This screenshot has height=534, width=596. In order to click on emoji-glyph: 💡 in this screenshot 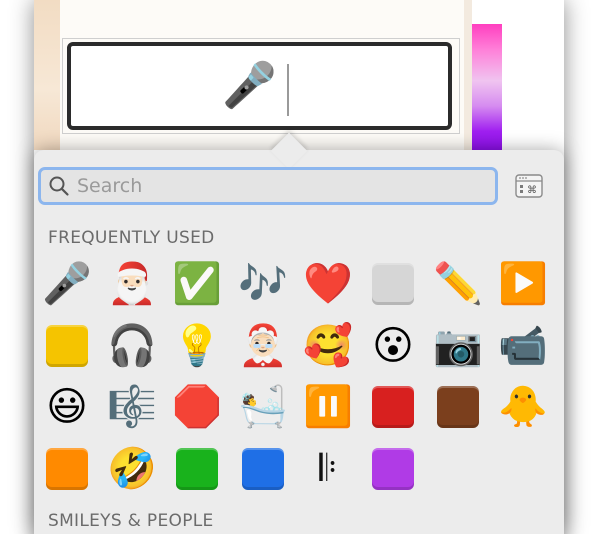, I will do `click(197, 346)`.